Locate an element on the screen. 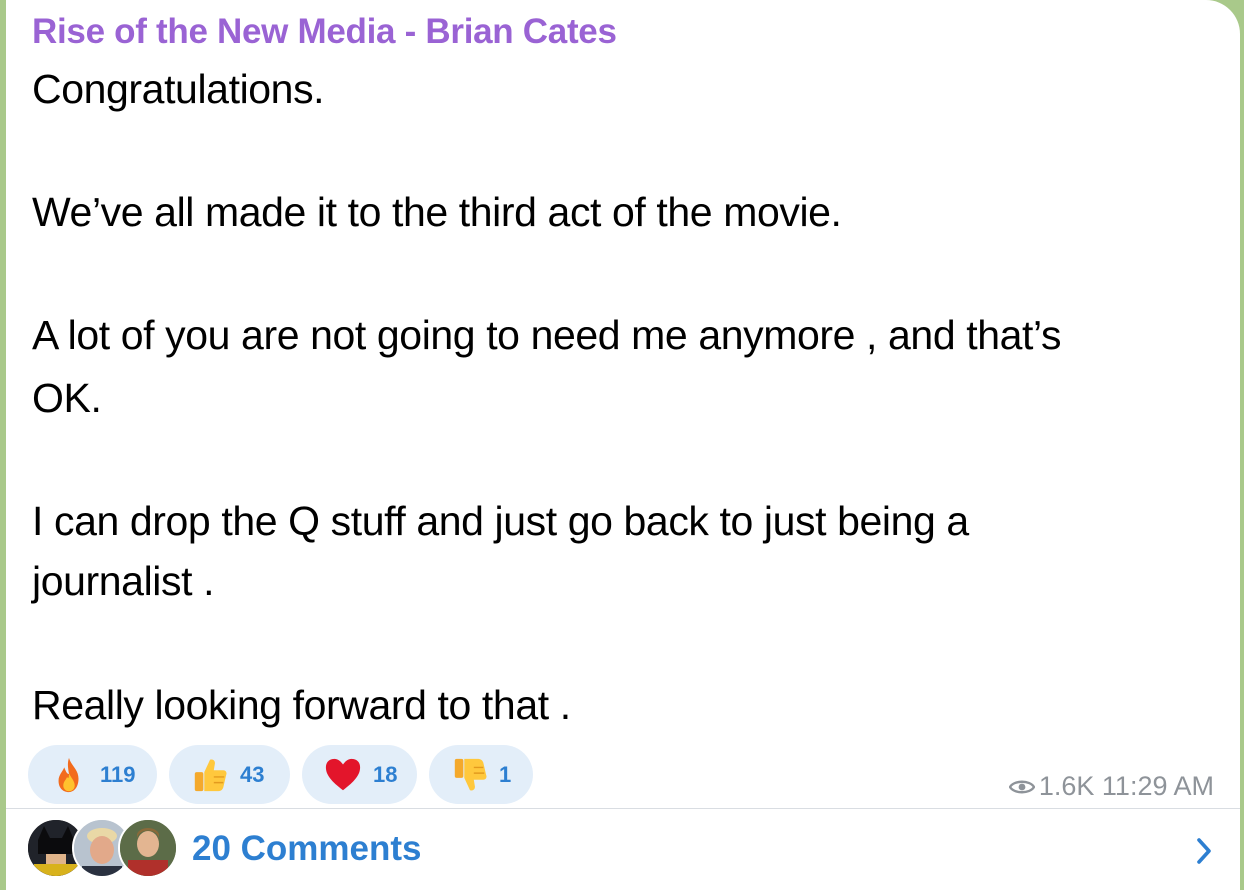 The width and height of the screenshot is (1244, 890). message-line: Congratulations. is located at coordinates (178, 89).